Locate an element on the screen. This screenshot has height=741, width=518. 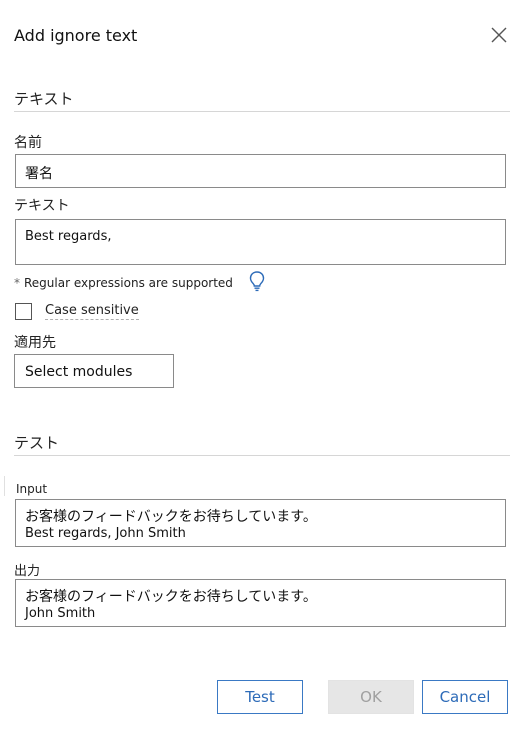
dialog-title: Add ignore text is located at coordinates (76, 35).